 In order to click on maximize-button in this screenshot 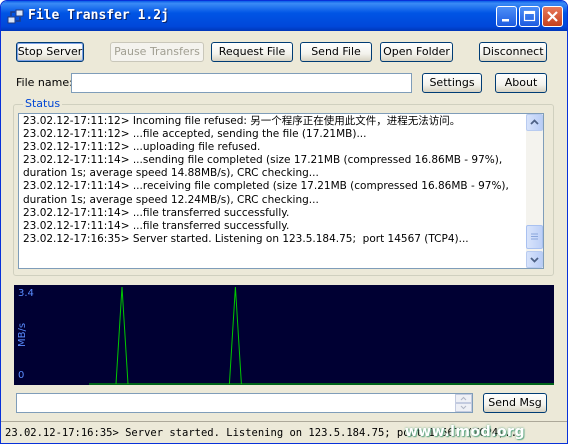, I will do `click(529, 16)`.